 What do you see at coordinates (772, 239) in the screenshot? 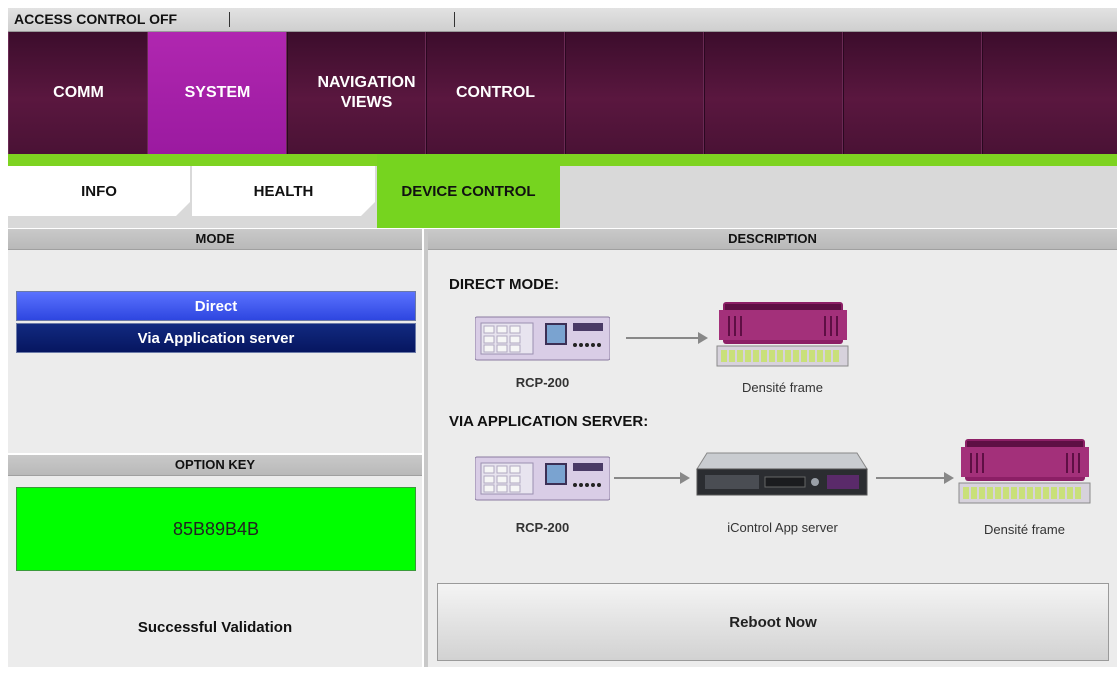
I see `description-header: DESCRIPTION` at bounding box center [772, 239].